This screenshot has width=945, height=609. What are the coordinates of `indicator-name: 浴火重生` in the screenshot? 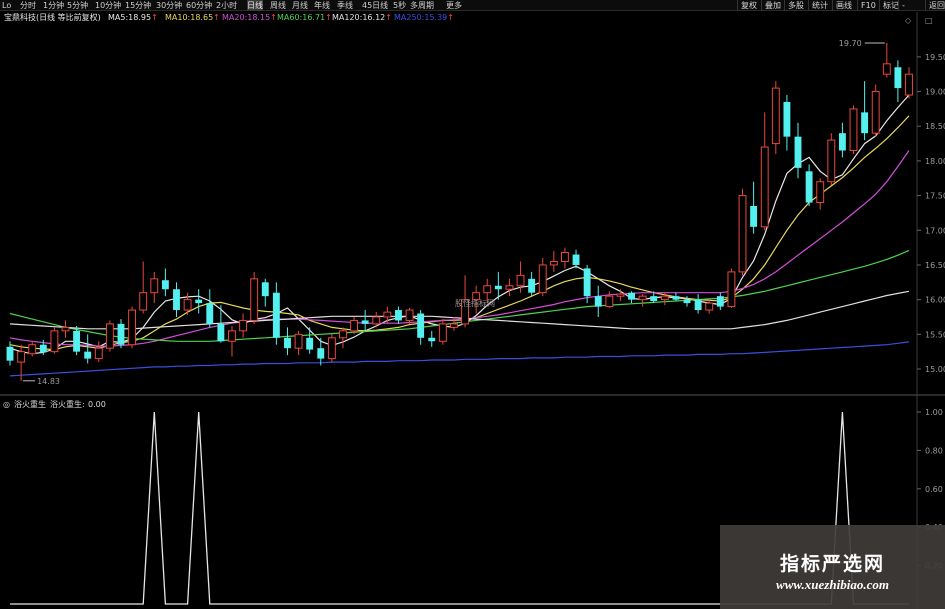 It's located at (30, 405).